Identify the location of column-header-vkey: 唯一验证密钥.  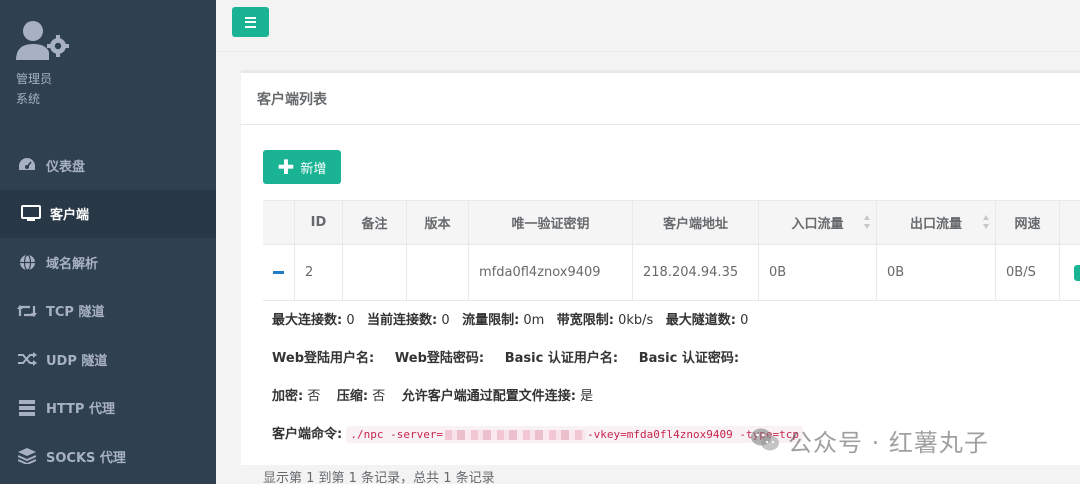
(551, 222).